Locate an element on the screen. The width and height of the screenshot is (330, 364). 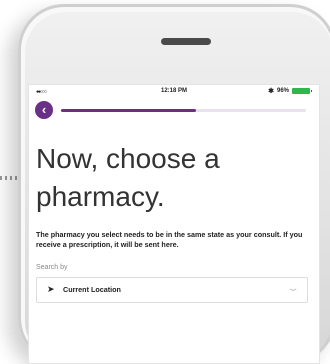
progress-bar is located at coordinates (183, 110).